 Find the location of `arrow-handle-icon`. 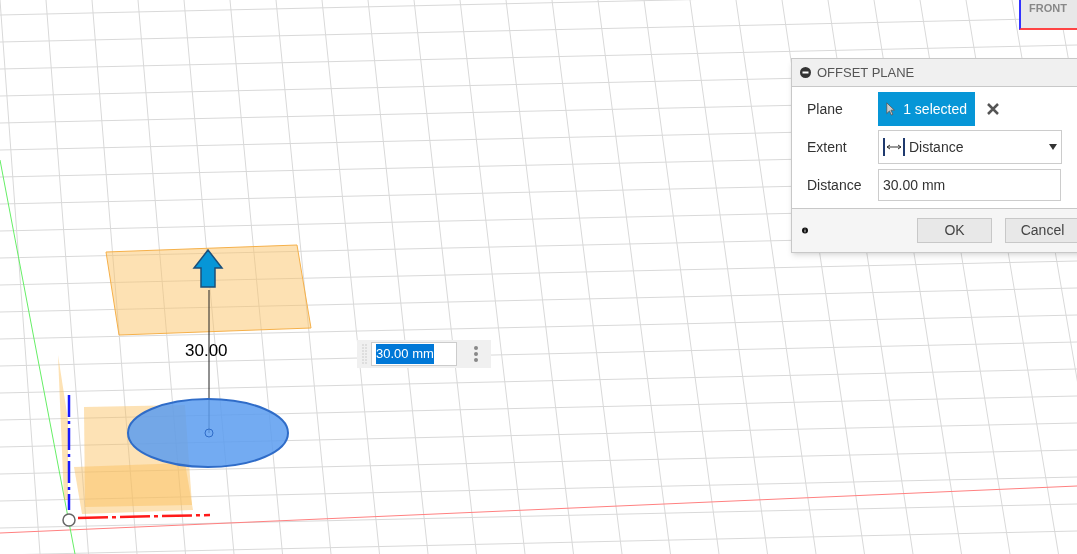

arrow-handle-icon is located at coordinates (208, 268).